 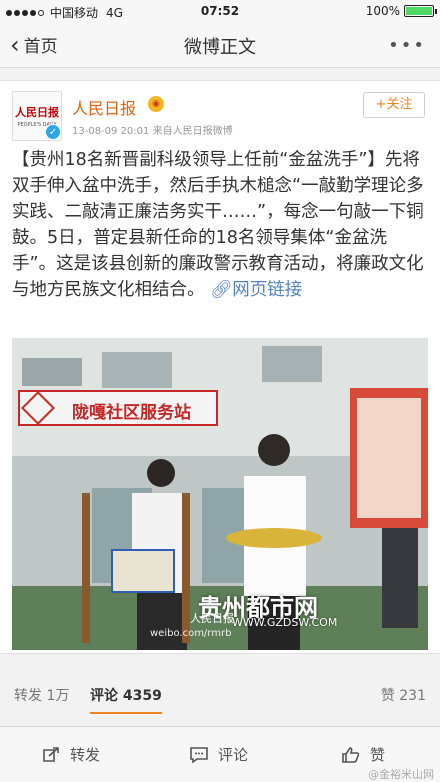 What do you see at coordinates (152, 131) in the screenshot?
I see `post-meta: 13-08-09 20:01 来自人民日报微博` at bounding box center [152, 131].